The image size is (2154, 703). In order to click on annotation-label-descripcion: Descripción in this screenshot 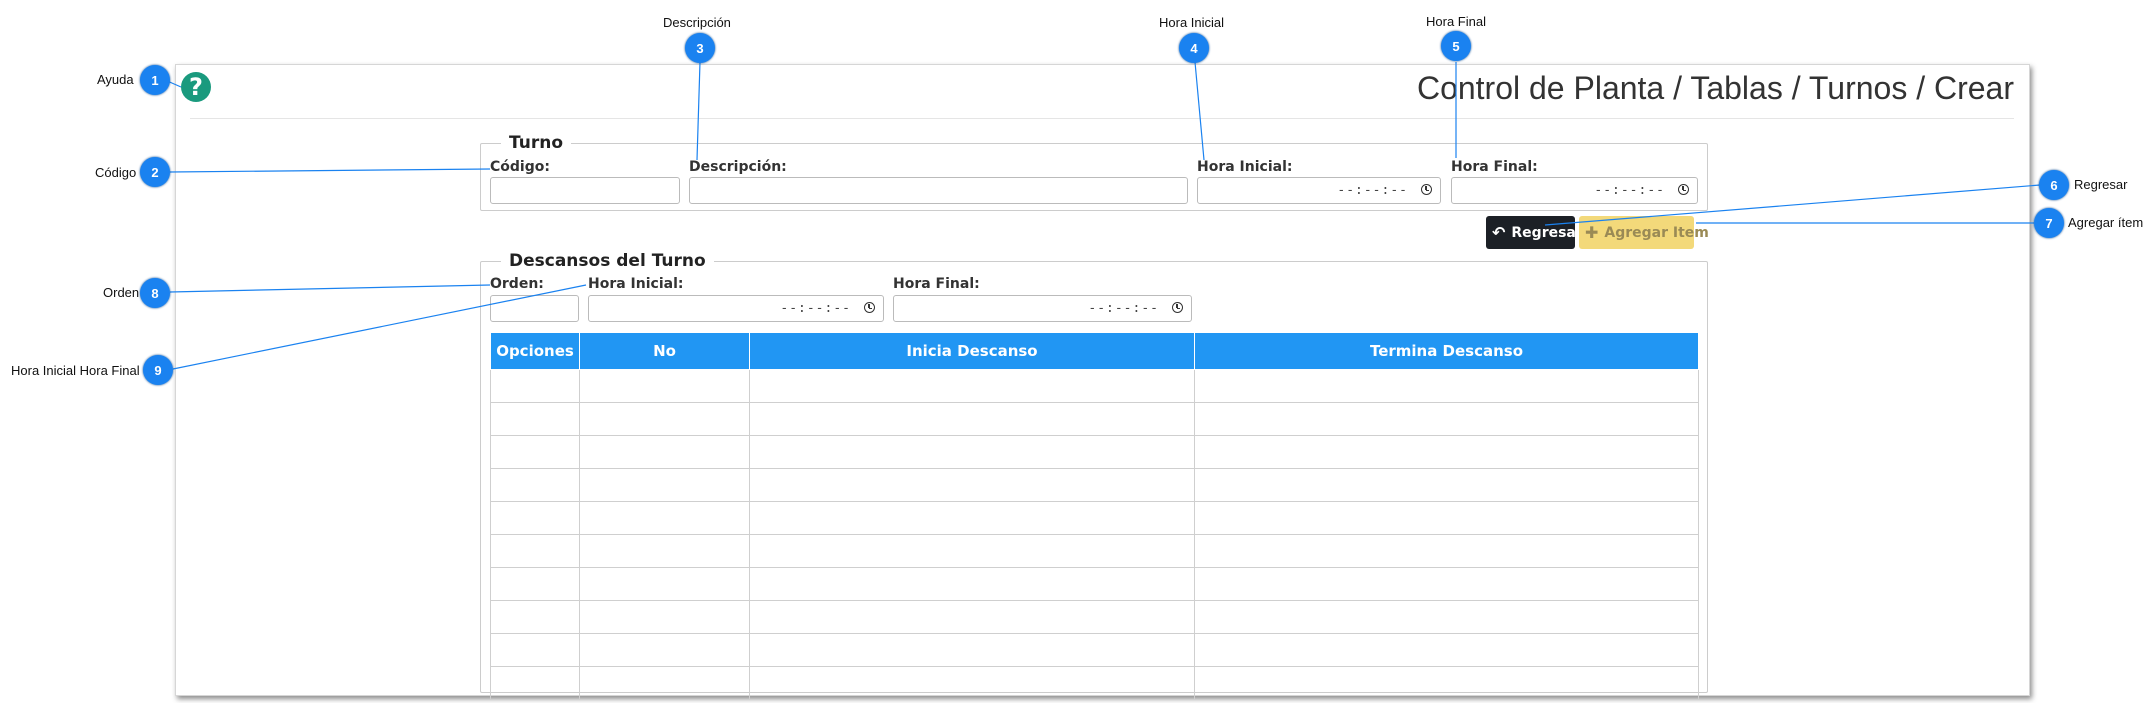, I will do `click(697, 22)`.